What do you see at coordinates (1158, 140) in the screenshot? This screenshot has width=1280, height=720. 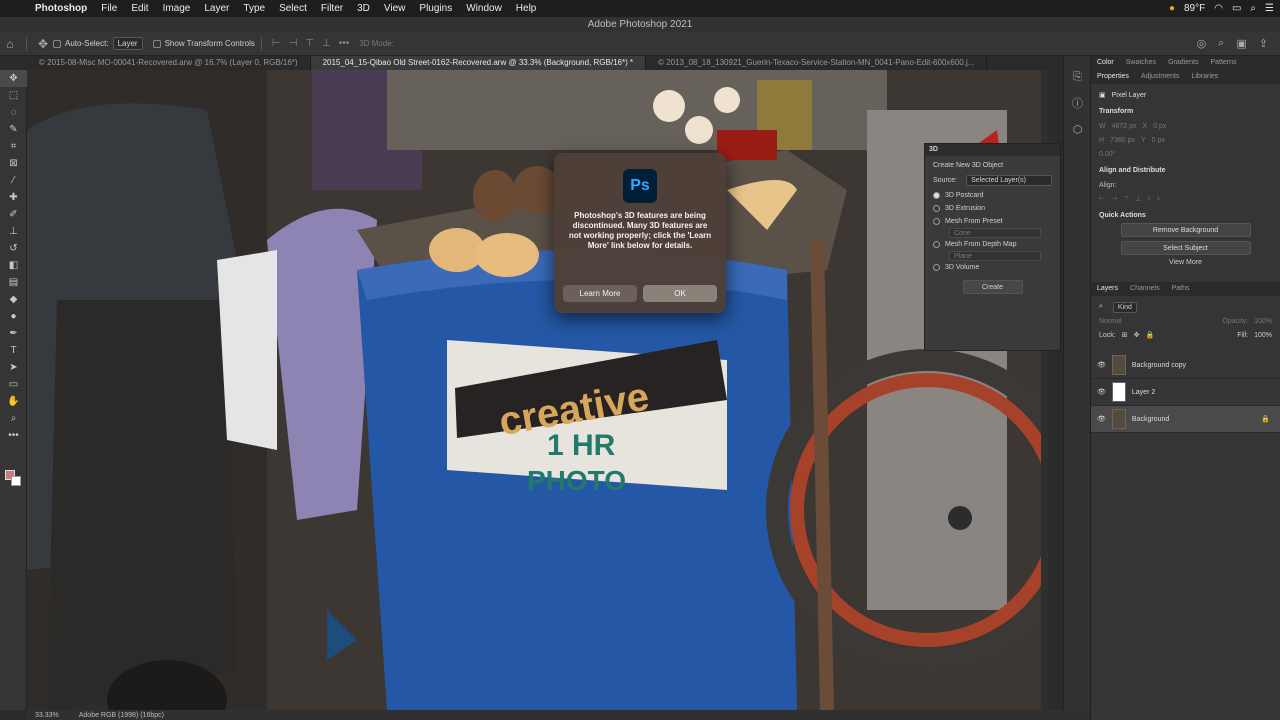 I see `y-value: 0 px` at bounding box center [1158, 140].